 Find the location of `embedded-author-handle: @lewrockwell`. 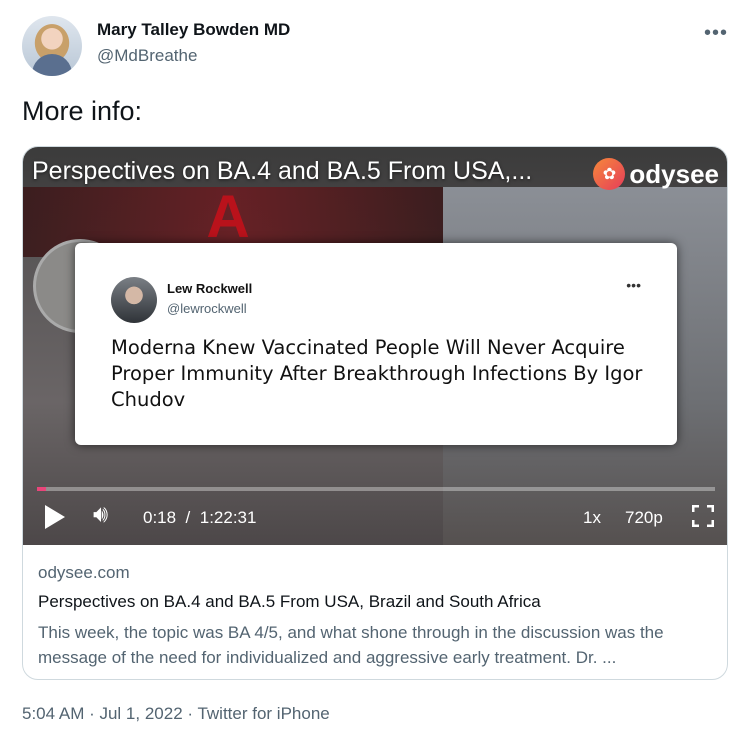

embedded-author-handle: @lewrockwell is located at coordinates (207, 308).